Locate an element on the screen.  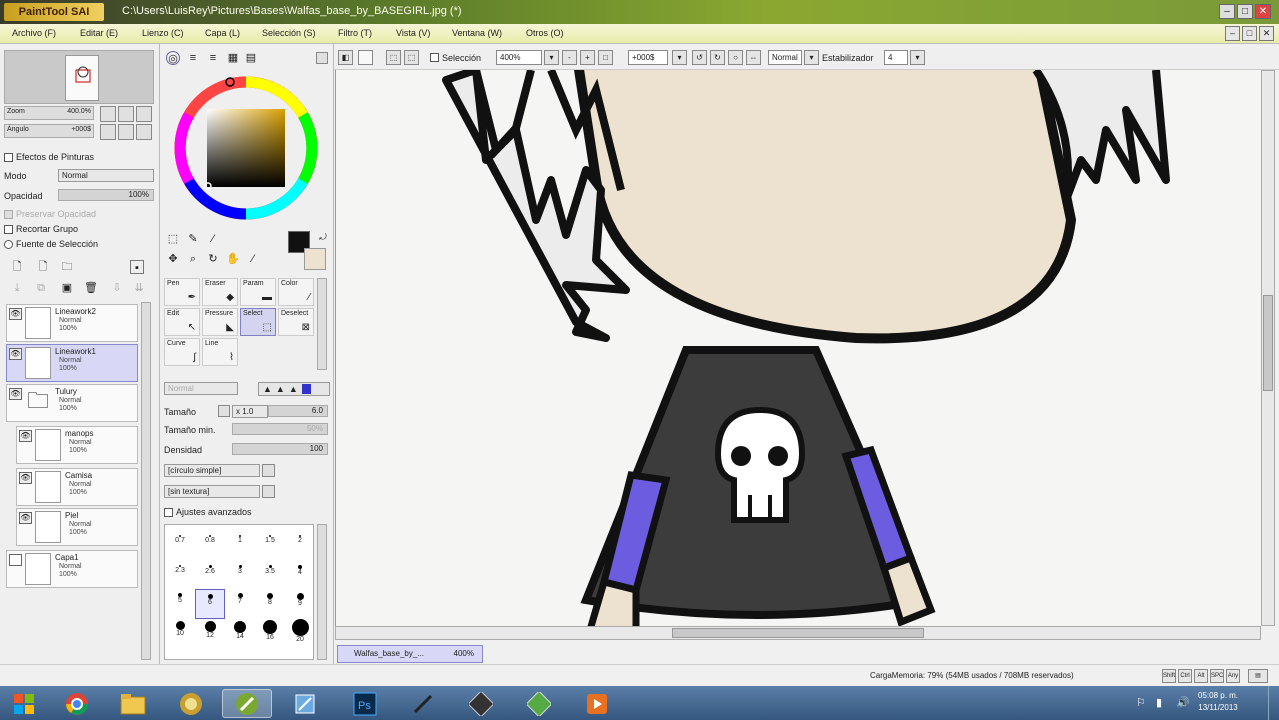
tool-curve: Curve ∫ is located at coordinates (182, 352).